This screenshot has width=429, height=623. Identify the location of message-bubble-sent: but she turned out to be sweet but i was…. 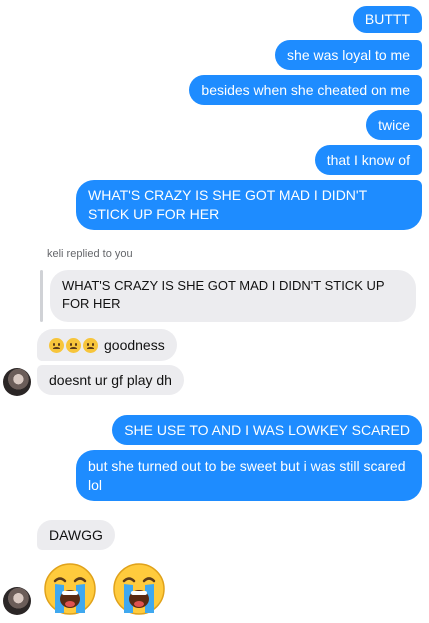
(249, 475).